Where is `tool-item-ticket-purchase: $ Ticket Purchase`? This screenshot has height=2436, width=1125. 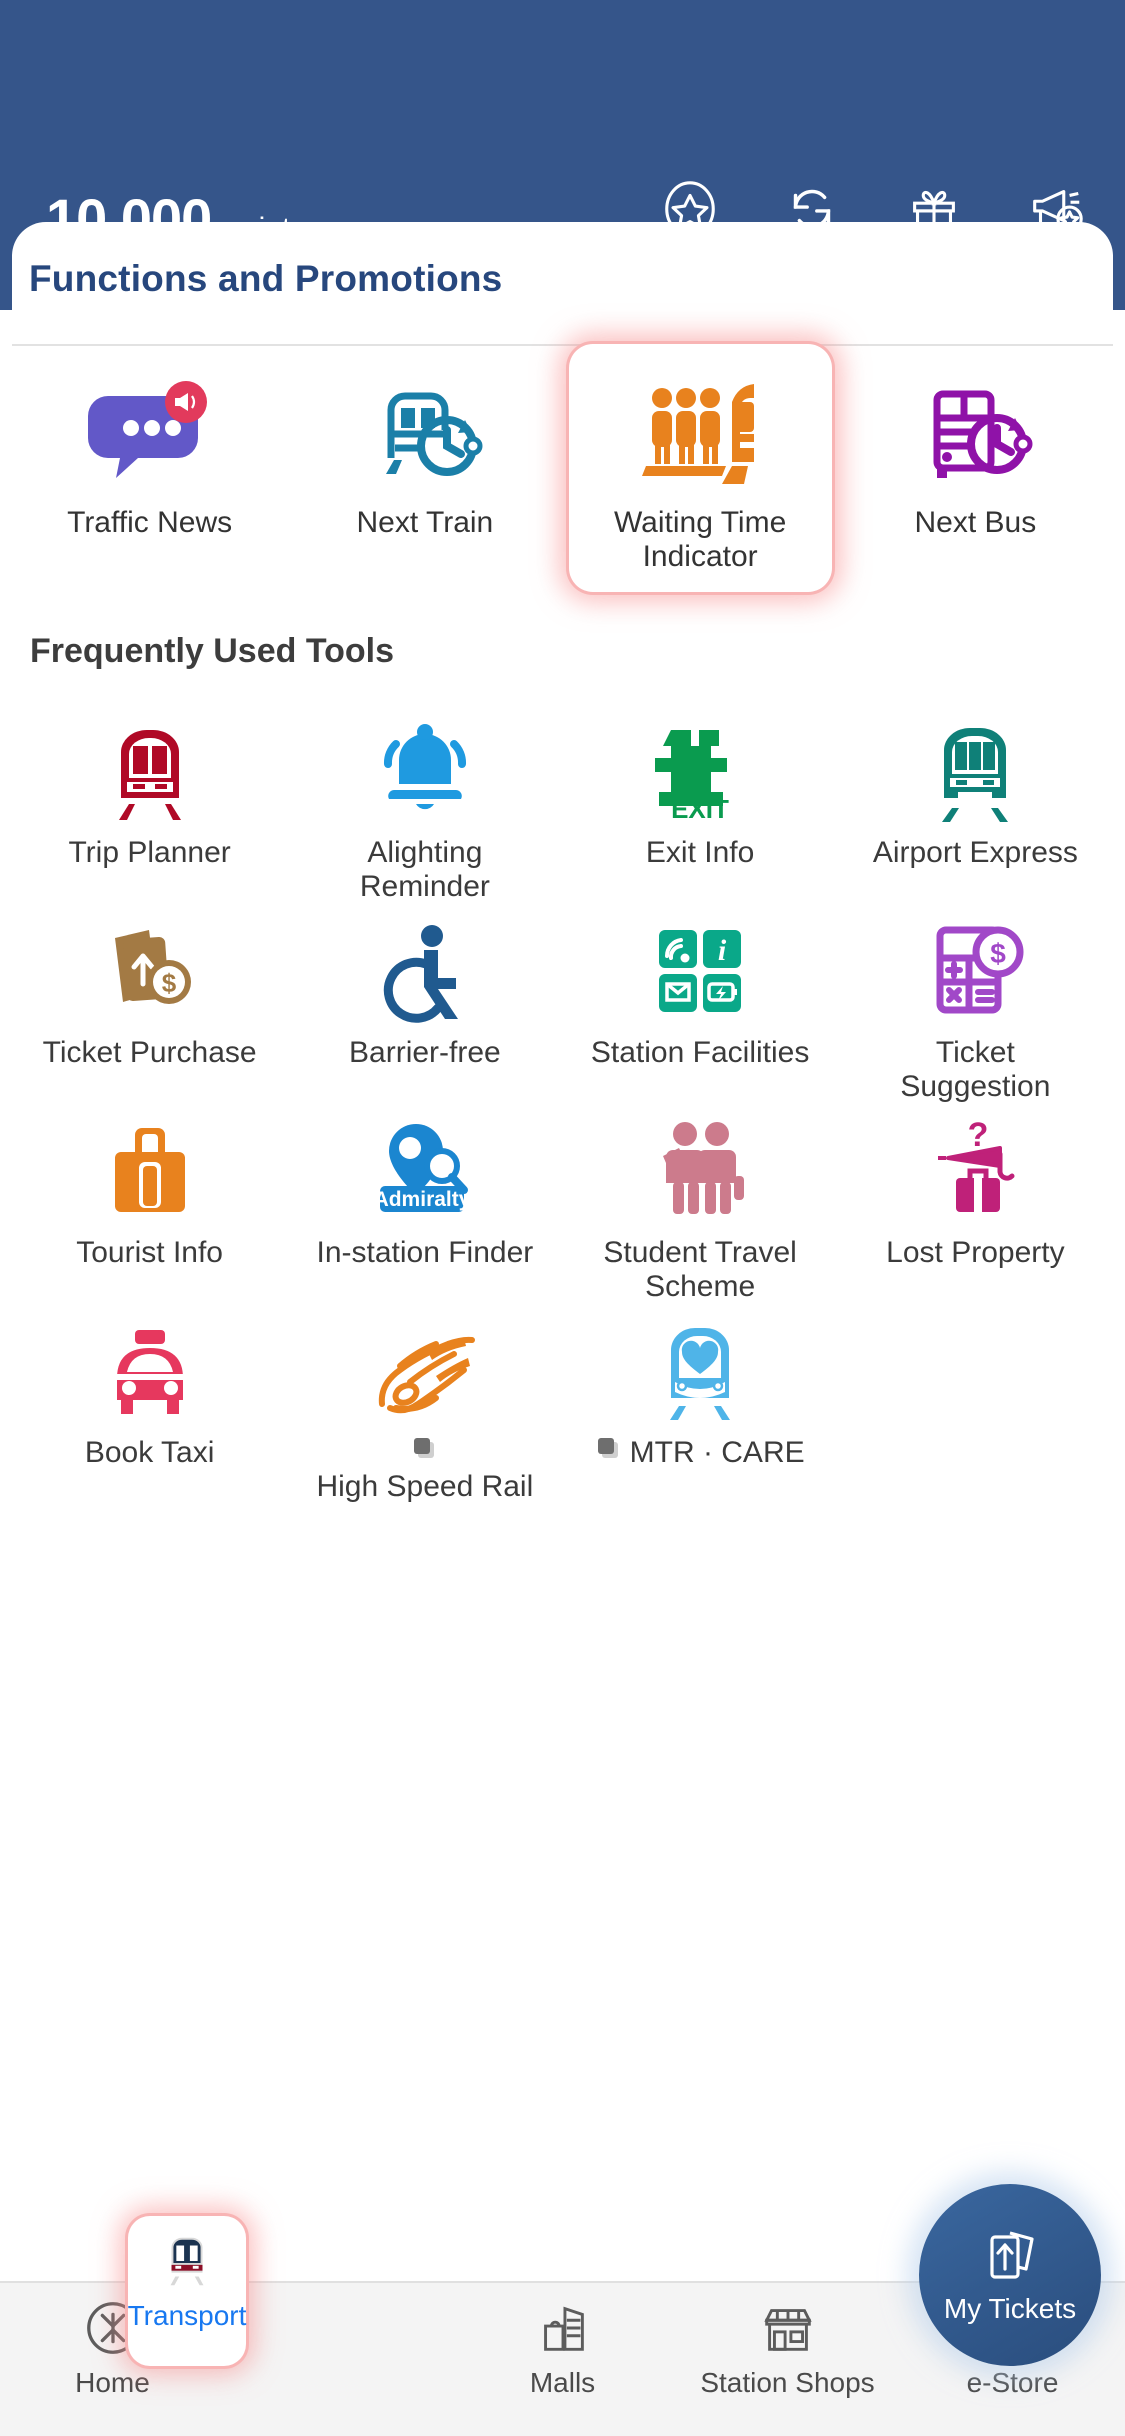 tool-item-ticket-purchase: $ Ticket Purchase is located at coordinates (149, 1010).